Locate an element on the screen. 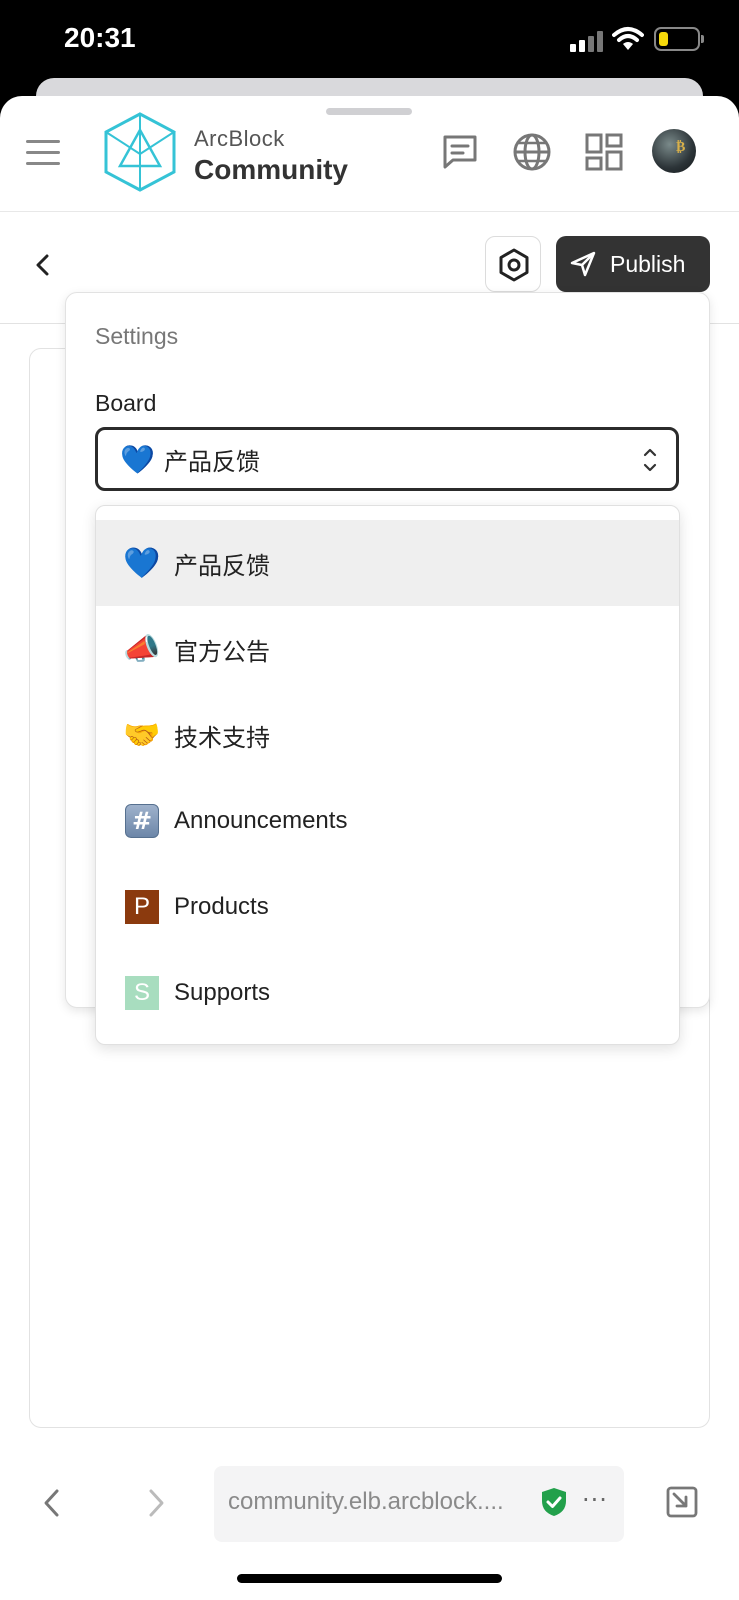 This screenshot has height=1600, width=739. url-bar: community.elb.arcblock.... ··· is located at coordinates (419, 1504).